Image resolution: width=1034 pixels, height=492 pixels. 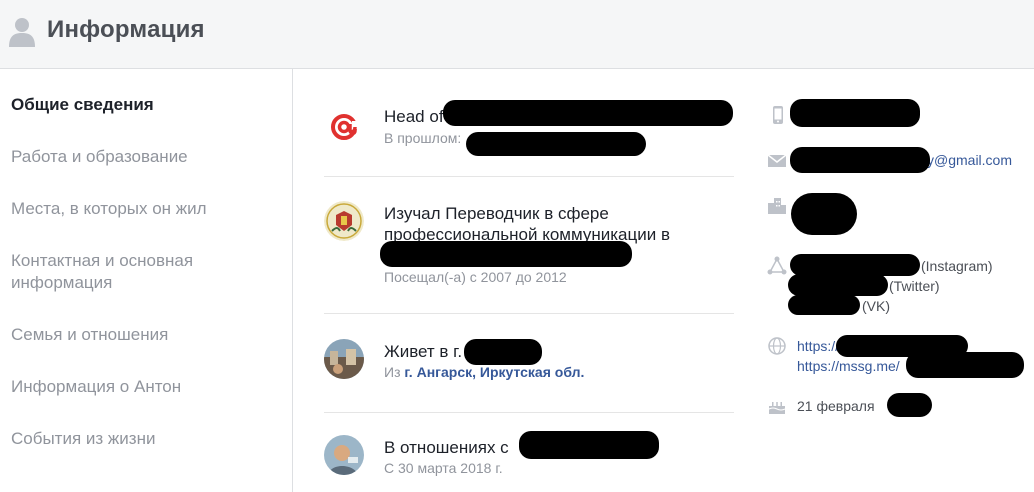 What do you see at coordinates (443, 468) in the screenshot?
I see `relationship-subtitle: С 30 марта 2018 г.` at bounding box center [443, 468].